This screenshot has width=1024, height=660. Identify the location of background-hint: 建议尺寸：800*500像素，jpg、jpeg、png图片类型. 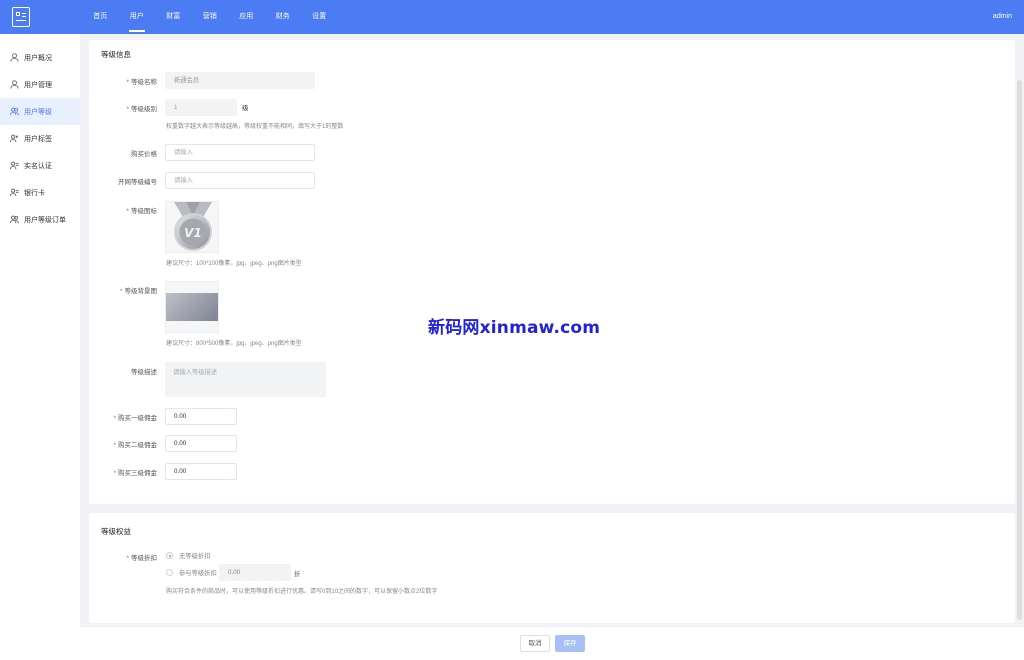
(234, 344).